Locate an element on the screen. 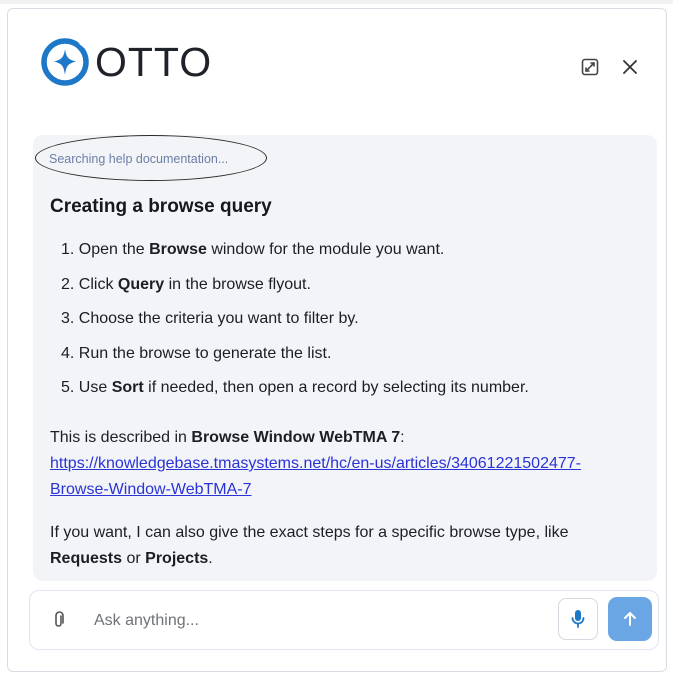 This screenshot has height=677, width=673. microphone-icon is located at coordinates (578, 619).